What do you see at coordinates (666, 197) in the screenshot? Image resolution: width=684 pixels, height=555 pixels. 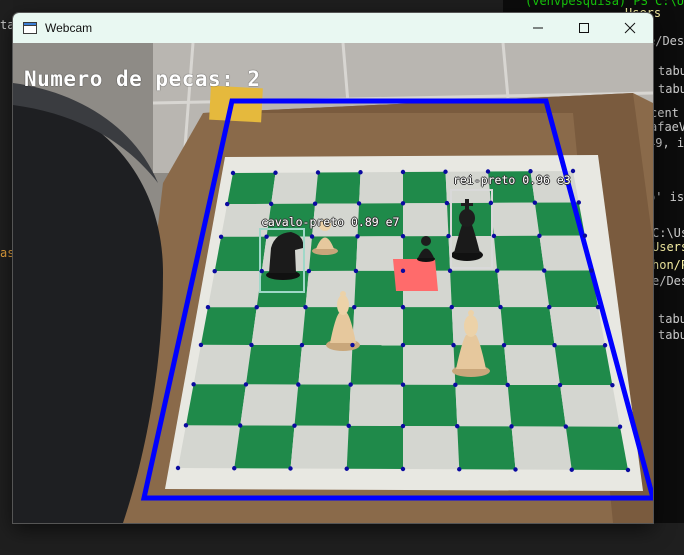 I see `terminal-line: p' is` at bounding box center [666, 197].